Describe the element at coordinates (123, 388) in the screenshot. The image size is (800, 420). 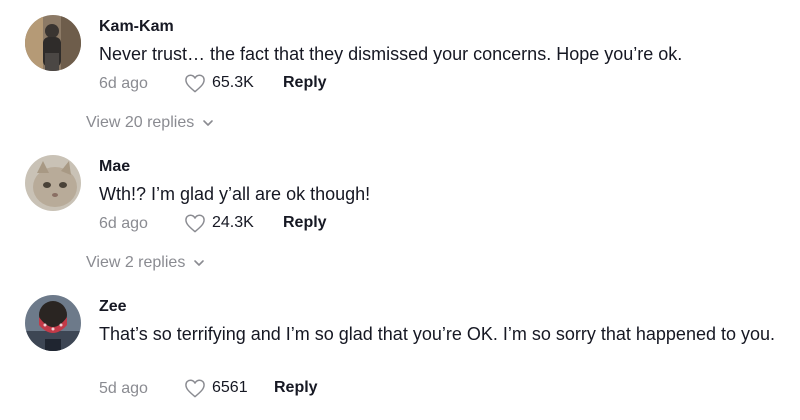
I see `comment-timestamp: 5d ago` at that location.